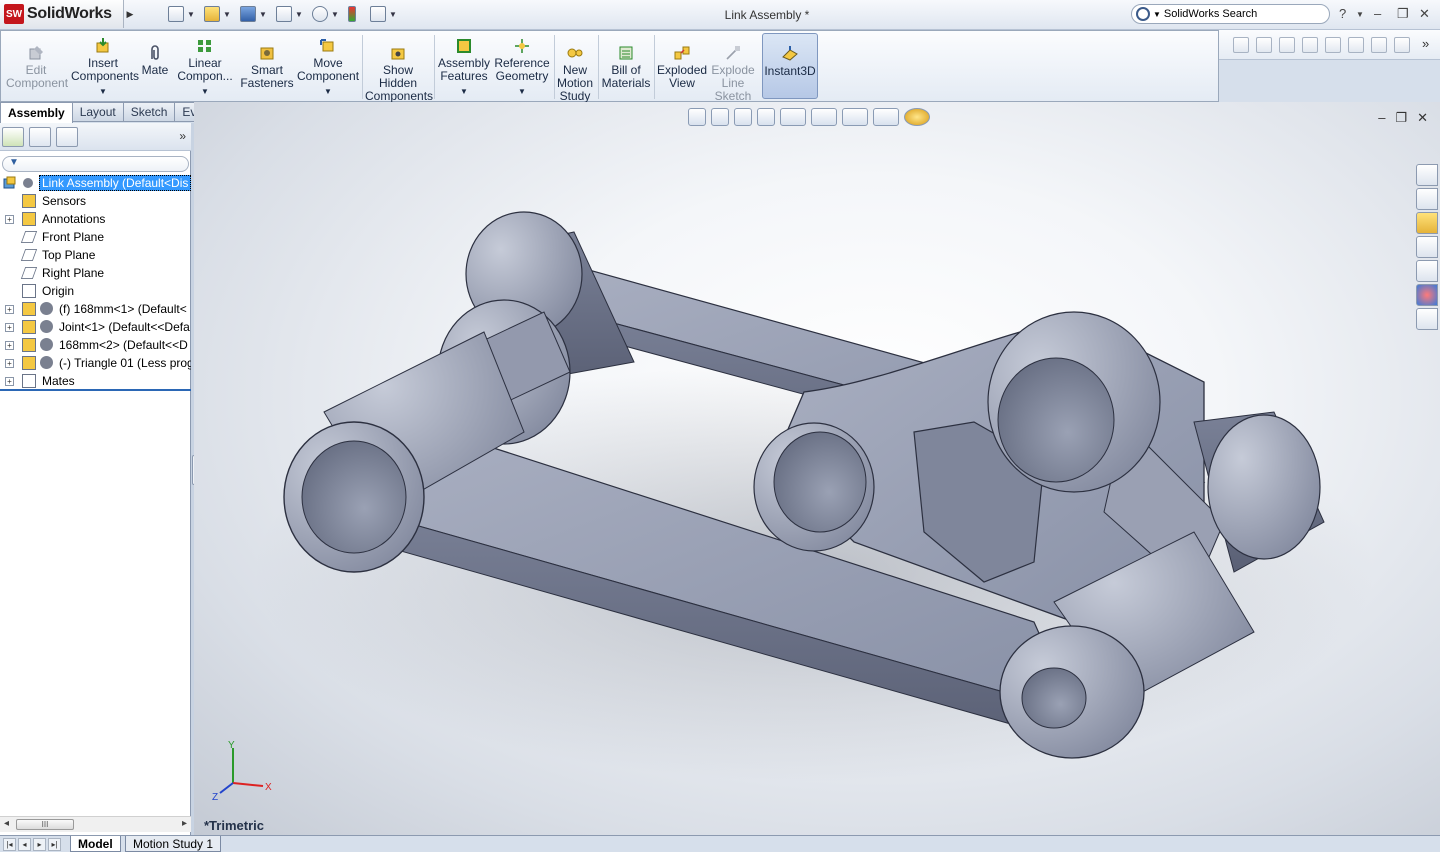 Image resolution: width=1440 pixels, height=852 pixels. I want to click on edit-component-button: Edit Component, so click(37, 65).